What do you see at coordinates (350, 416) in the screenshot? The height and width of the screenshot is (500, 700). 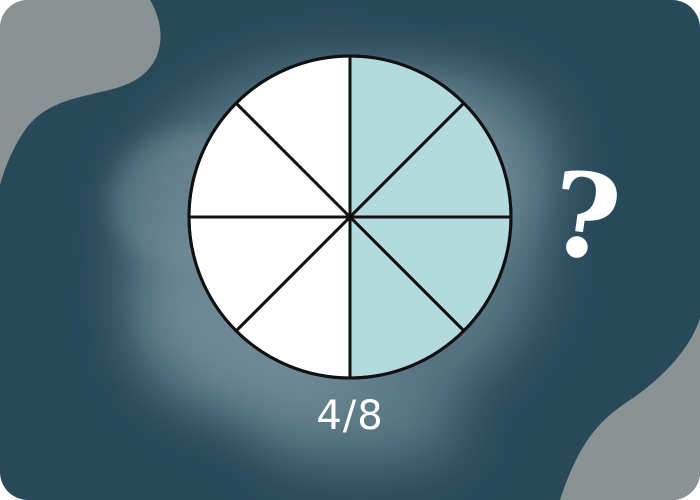 I see `fraction-label: 4/8` at bounding box center [350, 416].